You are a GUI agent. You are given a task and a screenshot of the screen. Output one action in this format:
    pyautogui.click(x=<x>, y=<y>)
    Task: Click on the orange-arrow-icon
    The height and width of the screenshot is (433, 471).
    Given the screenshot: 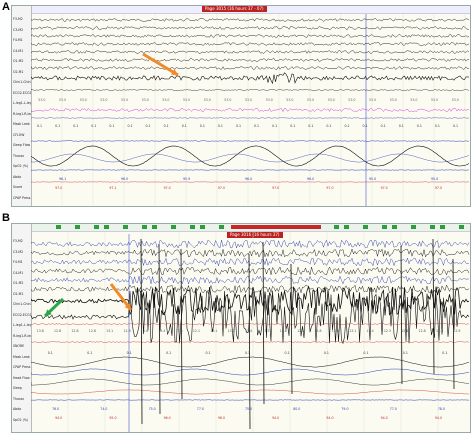 What is the action you would take?
    pyautogui.click(x=121, y=297)
    